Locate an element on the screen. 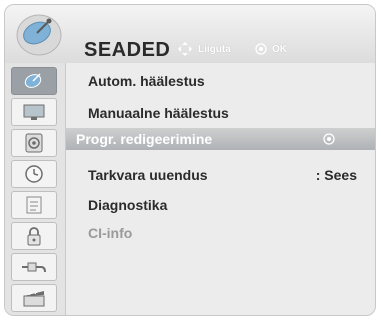 The image size is (381, 321). sidebar-item-setup is located at coordinates (34, 81).